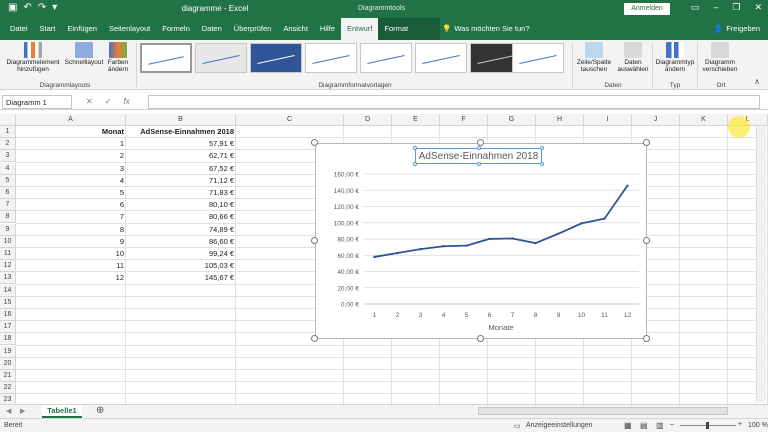 Image resolution: width=768 pixels, height=432 pixels. What do you see at coordinates (327, 29) in the screenshot?
I see `tab-hilfe: Hilfe` at bounding box center [327, 29].